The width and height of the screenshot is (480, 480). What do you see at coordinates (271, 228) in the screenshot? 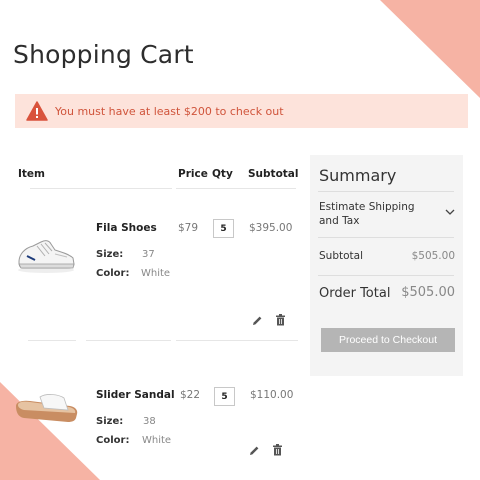
I see `item-subtotal: $395.00` at bounding box center [271, 228].